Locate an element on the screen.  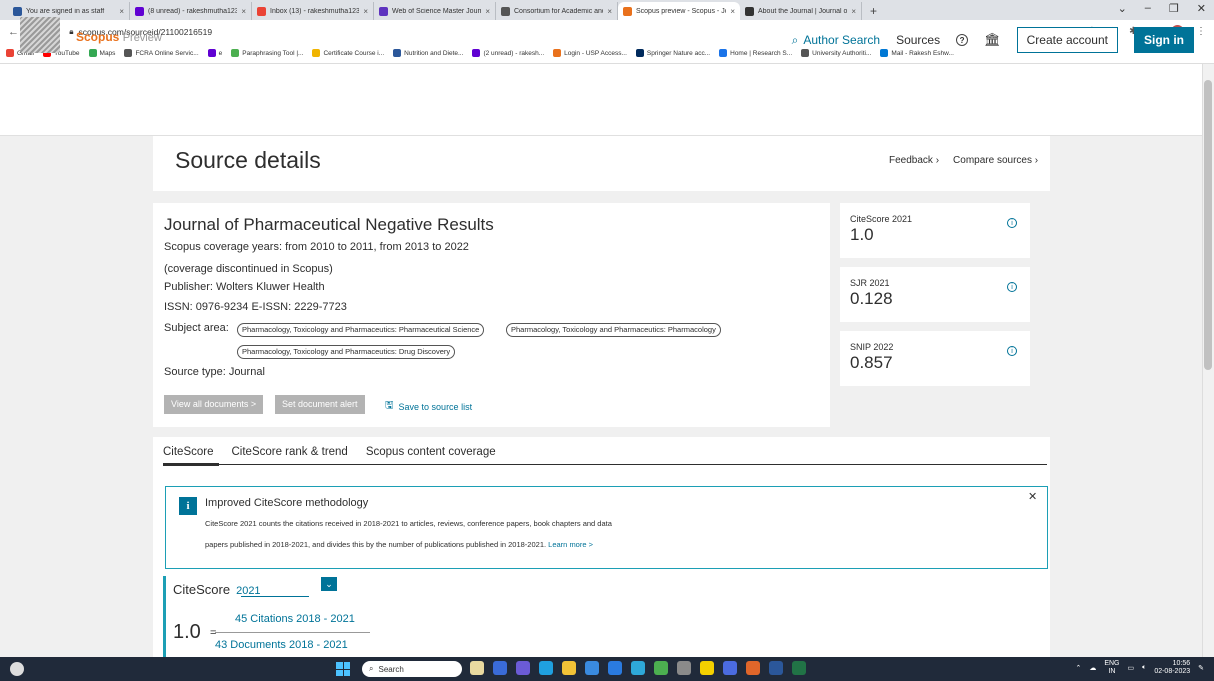
scopus-brand: Scopus Preview is located at coordinates (119, 37).